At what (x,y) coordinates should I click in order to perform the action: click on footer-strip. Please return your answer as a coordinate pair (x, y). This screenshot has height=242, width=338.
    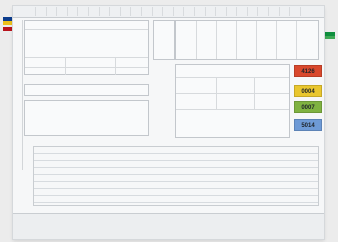
    Looking at the image, I should click on (168, 226).